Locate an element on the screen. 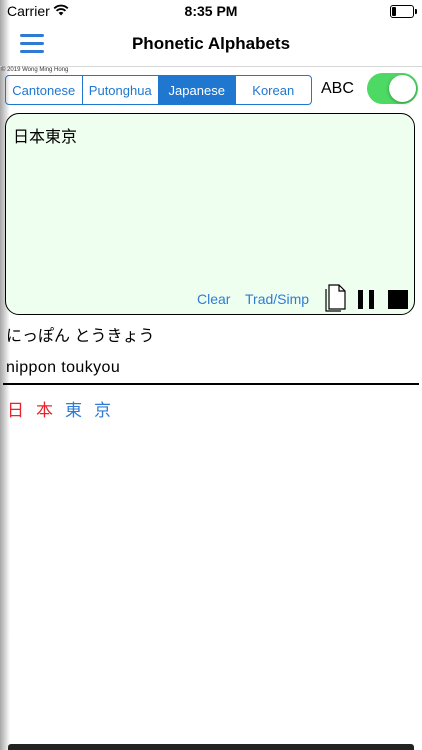 This screenshot has height=750, width=422. kana-reading: にっぽん とうきょう is located at coordinates (80, 336).